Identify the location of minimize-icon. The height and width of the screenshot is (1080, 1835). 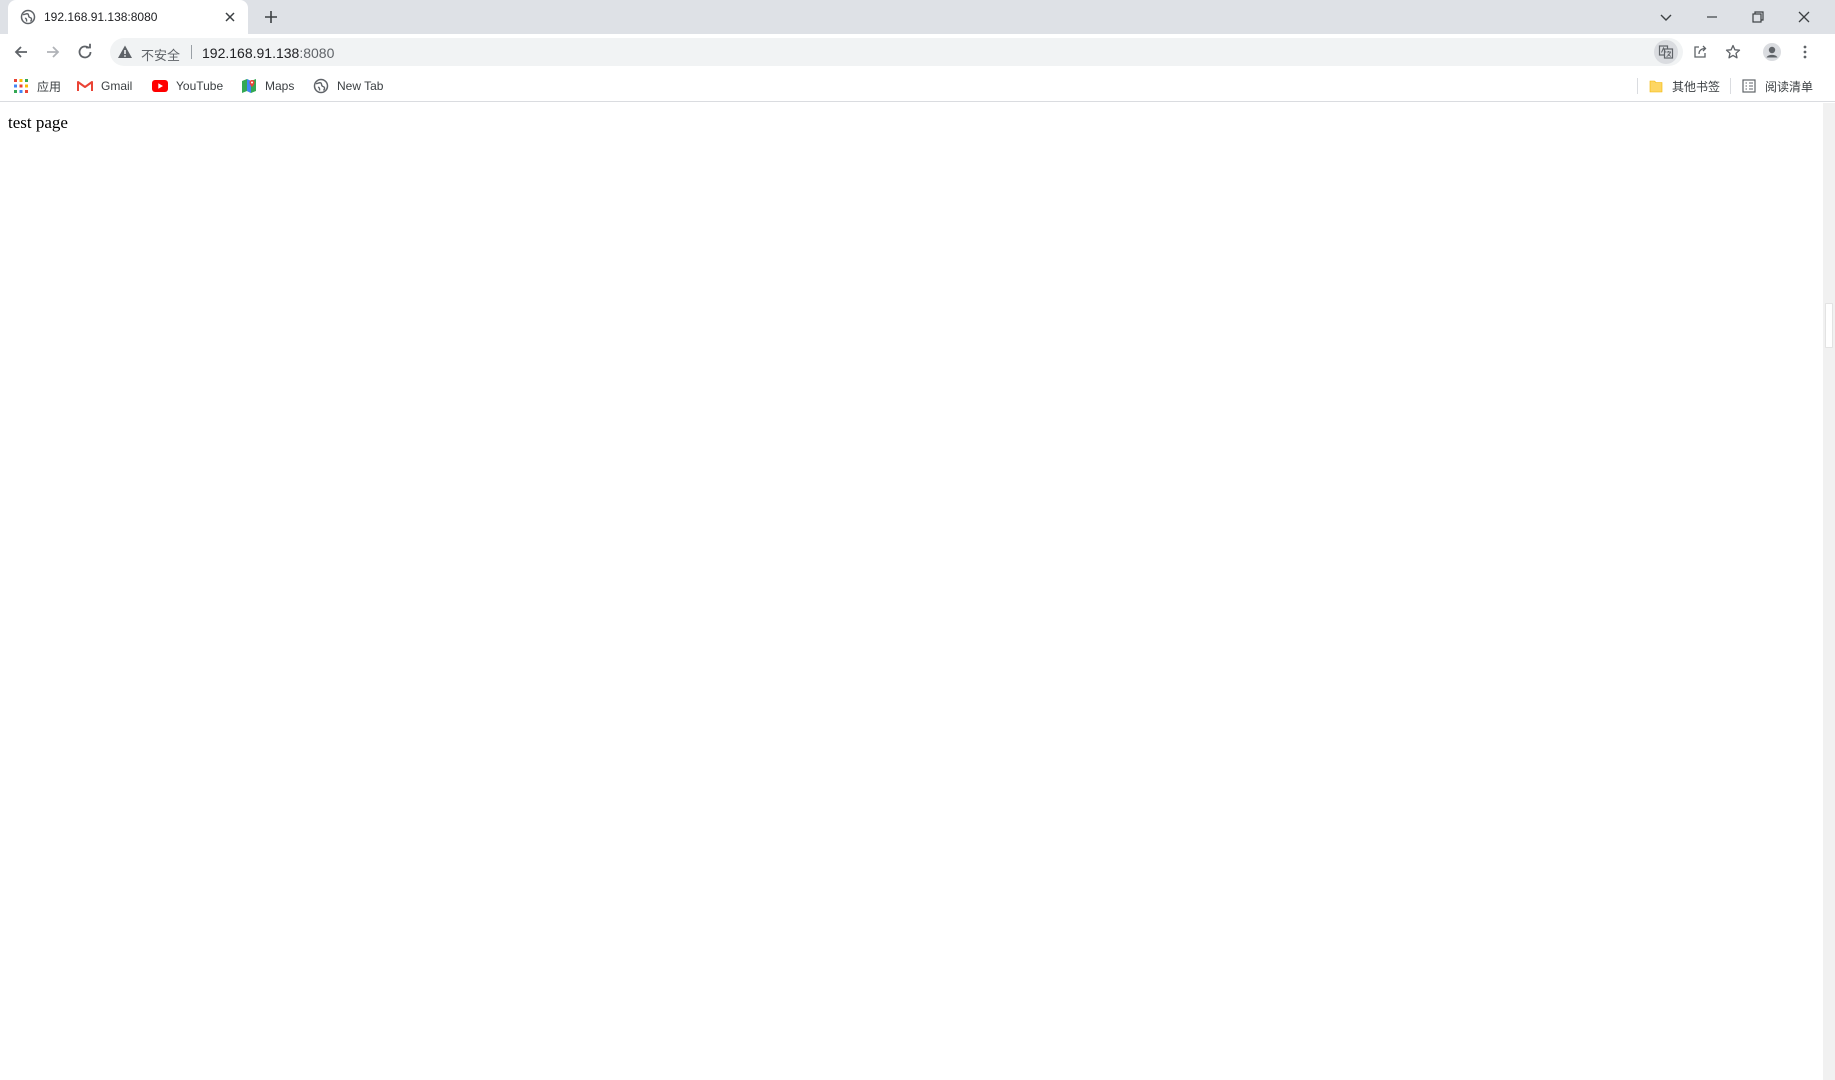
(1712, 17).